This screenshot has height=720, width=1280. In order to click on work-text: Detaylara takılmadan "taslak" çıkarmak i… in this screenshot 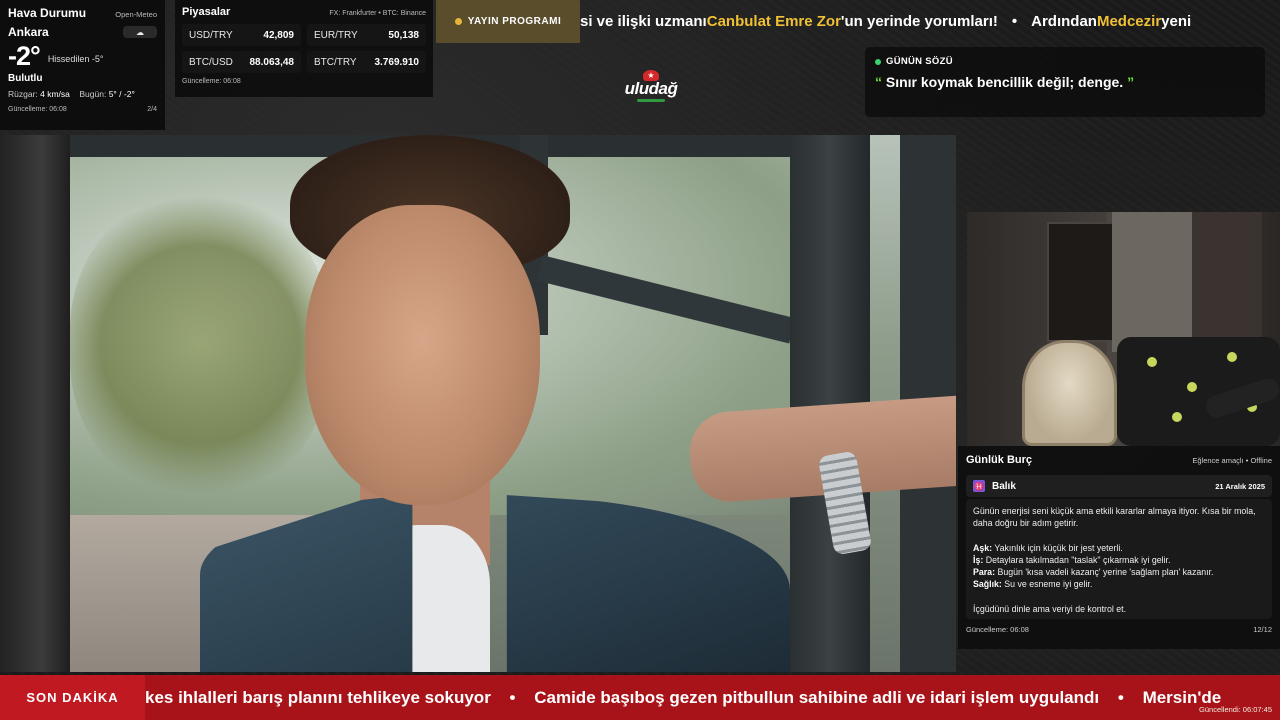, I will do `click(1077, 559)`.